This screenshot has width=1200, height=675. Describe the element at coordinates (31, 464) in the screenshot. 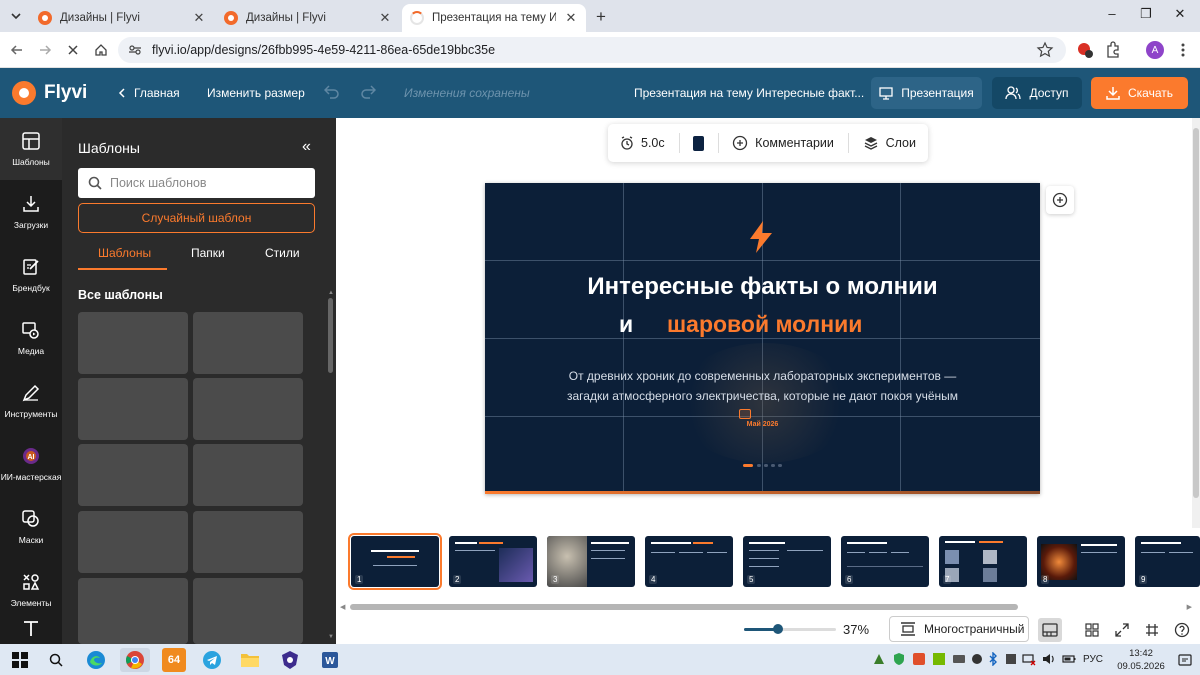

I see `sidebar-item-ai-workshop: AI ИИ-мастерская` at that location.